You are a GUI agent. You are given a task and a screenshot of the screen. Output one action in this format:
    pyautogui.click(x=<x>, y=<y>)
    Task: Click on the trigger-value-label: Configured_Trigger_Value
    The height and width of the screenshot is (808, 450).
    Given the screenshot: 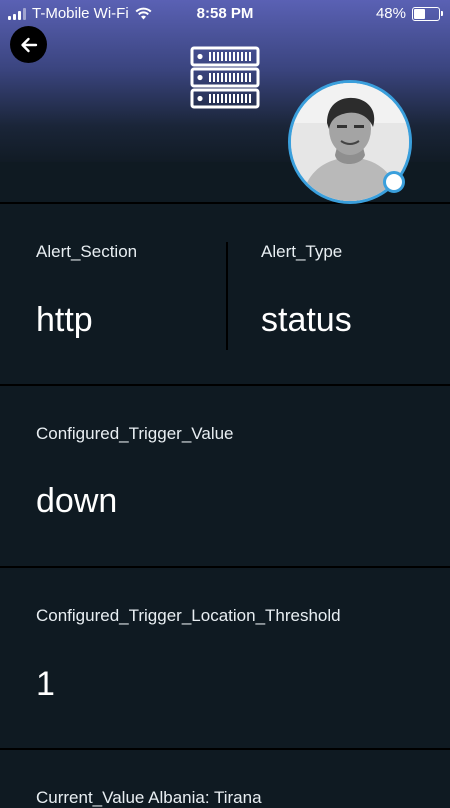 What is the action you would take?
    pyautogui.click(x=135, y=433)
    